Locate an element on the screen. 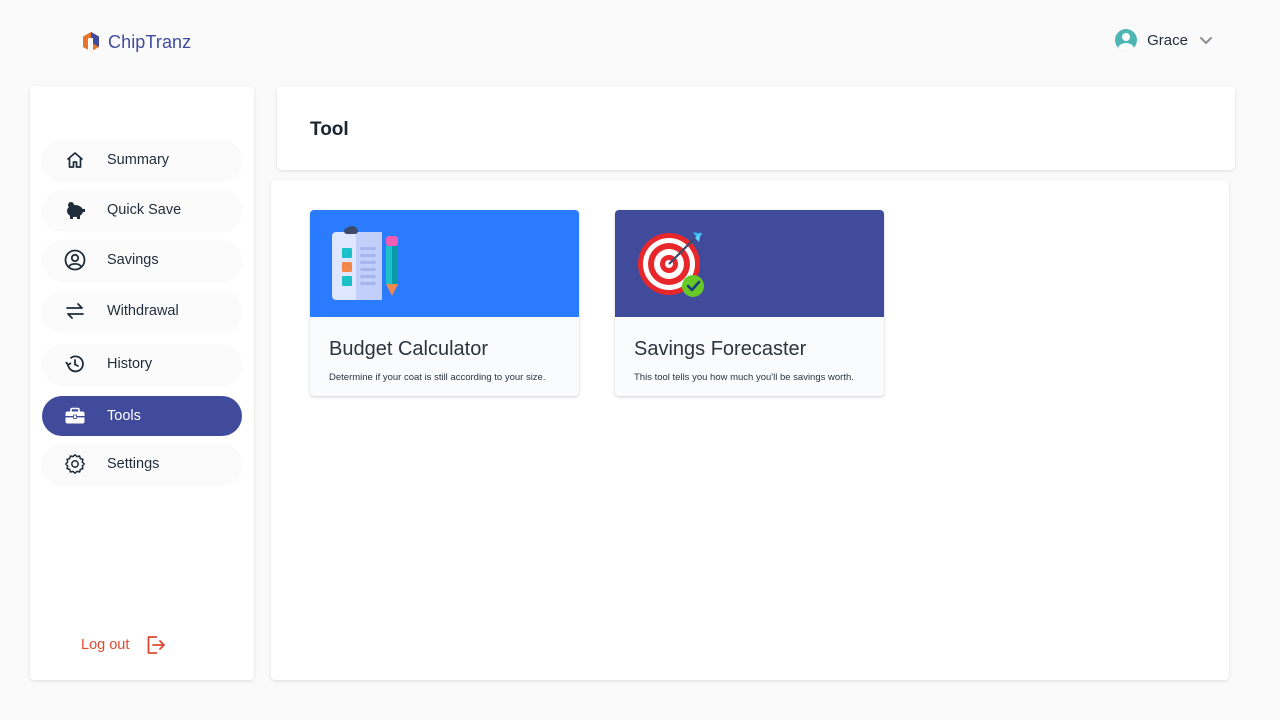 The image size is (1280, 720). sidebar-item-label: Tools is located at coordinates (124, 416).